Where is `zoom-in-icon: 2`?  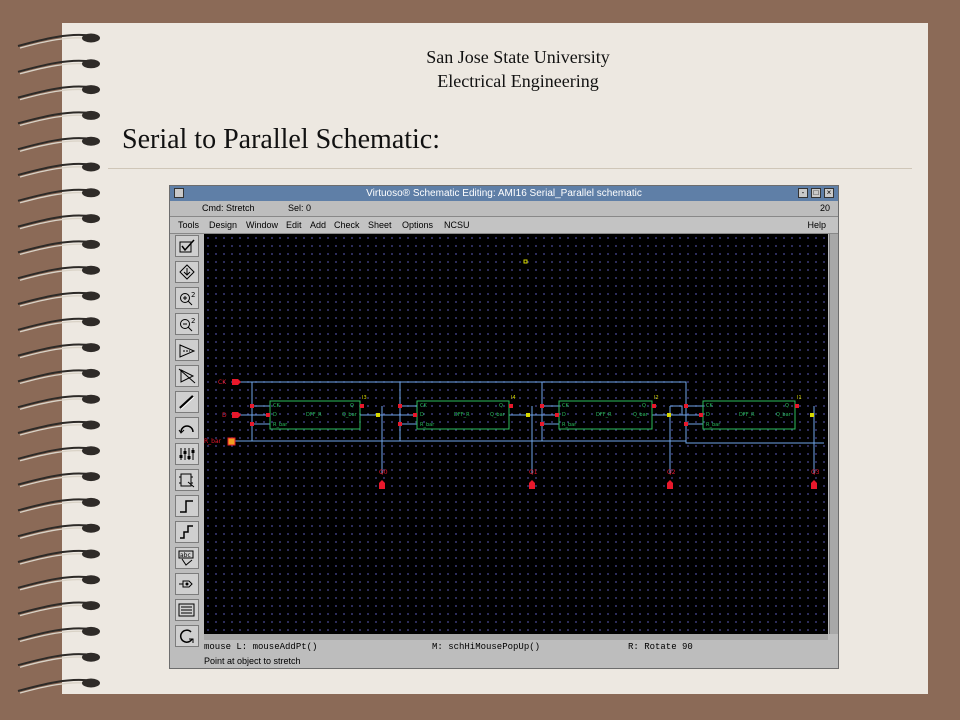 zoom-in-icon: 2 is located at coordinates (187, 298).